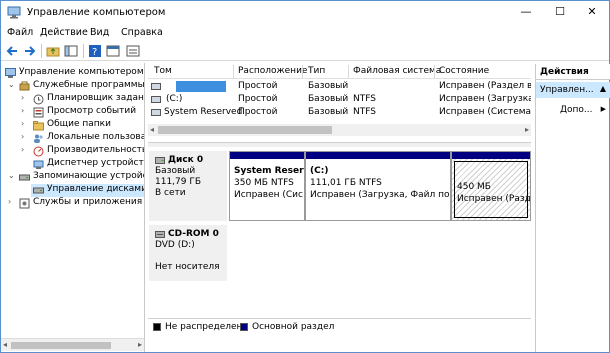 The image size is (610, 353). What do you see at coordinates (170, 193) in the screenshot?
I see `disk-state: В сети` at bounding box center [170, 193].